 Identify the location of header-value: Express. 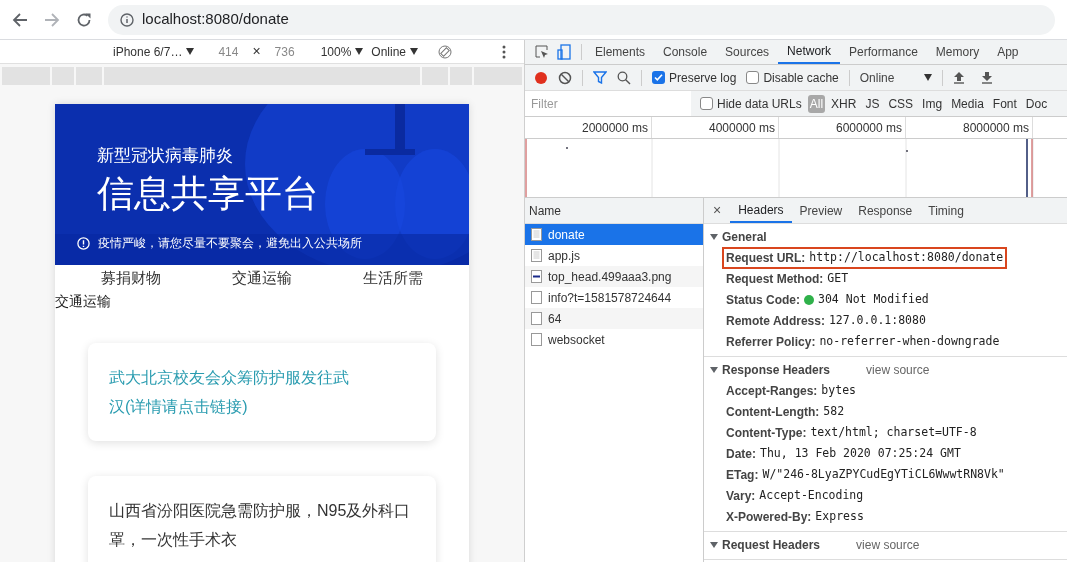
(839, 516).